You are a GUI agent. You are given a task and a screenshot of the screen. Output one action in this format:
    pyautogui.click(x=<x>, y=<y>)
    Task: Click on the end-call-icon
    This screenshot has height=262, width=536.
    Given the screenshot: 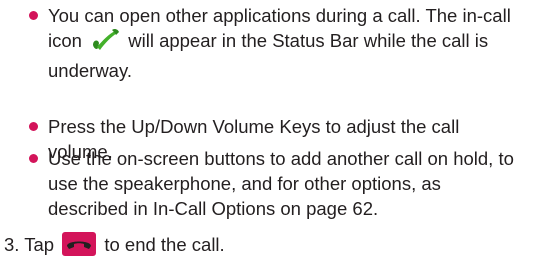 What is the action you would take?
    pyautogui.click(x=79, y=247)
    